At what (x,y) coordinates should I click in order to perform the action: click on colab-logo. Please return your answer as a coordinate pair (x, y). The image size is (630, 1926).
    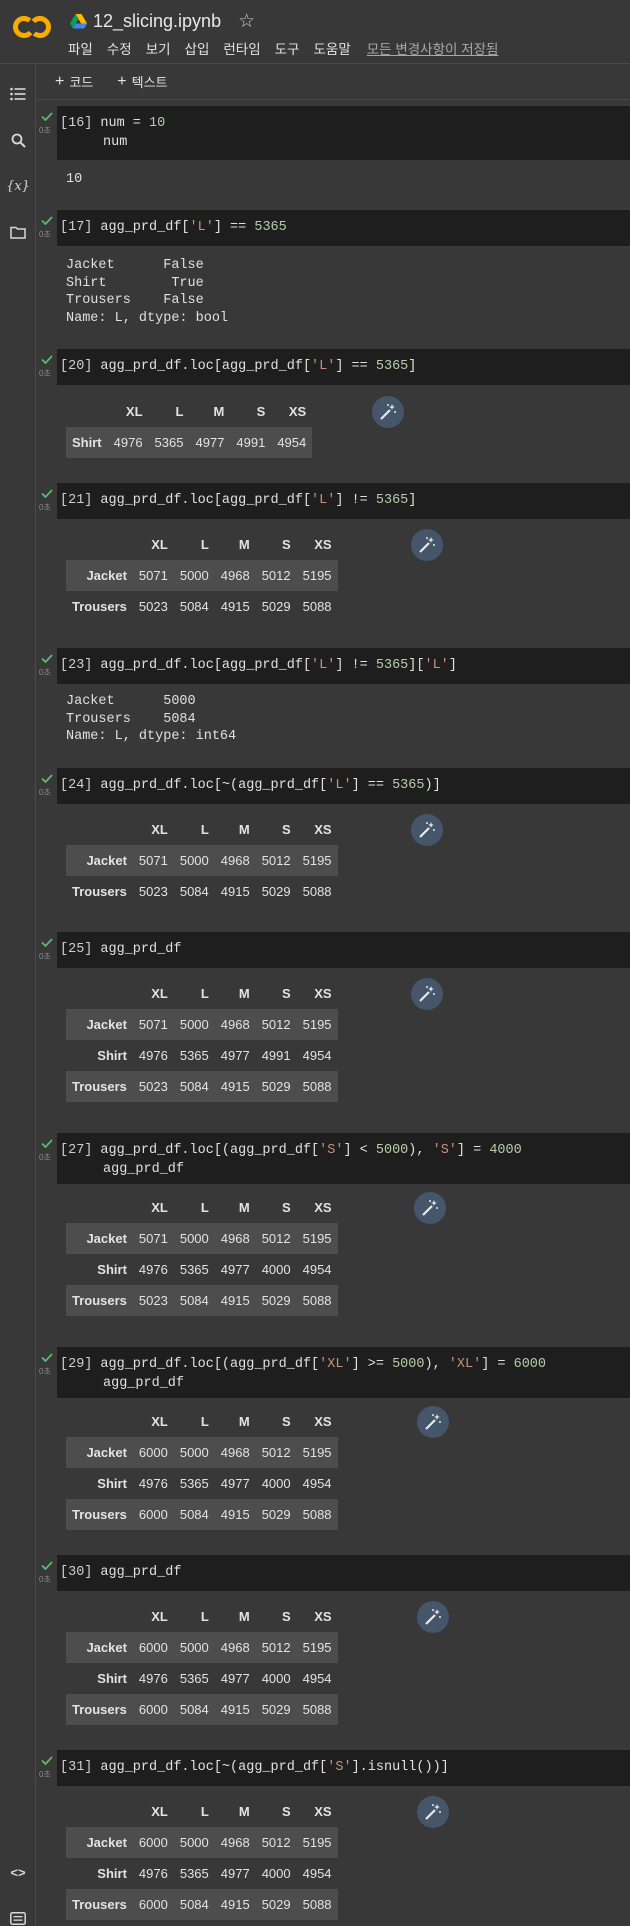
    Looking at the image, I should click on (32, 27).